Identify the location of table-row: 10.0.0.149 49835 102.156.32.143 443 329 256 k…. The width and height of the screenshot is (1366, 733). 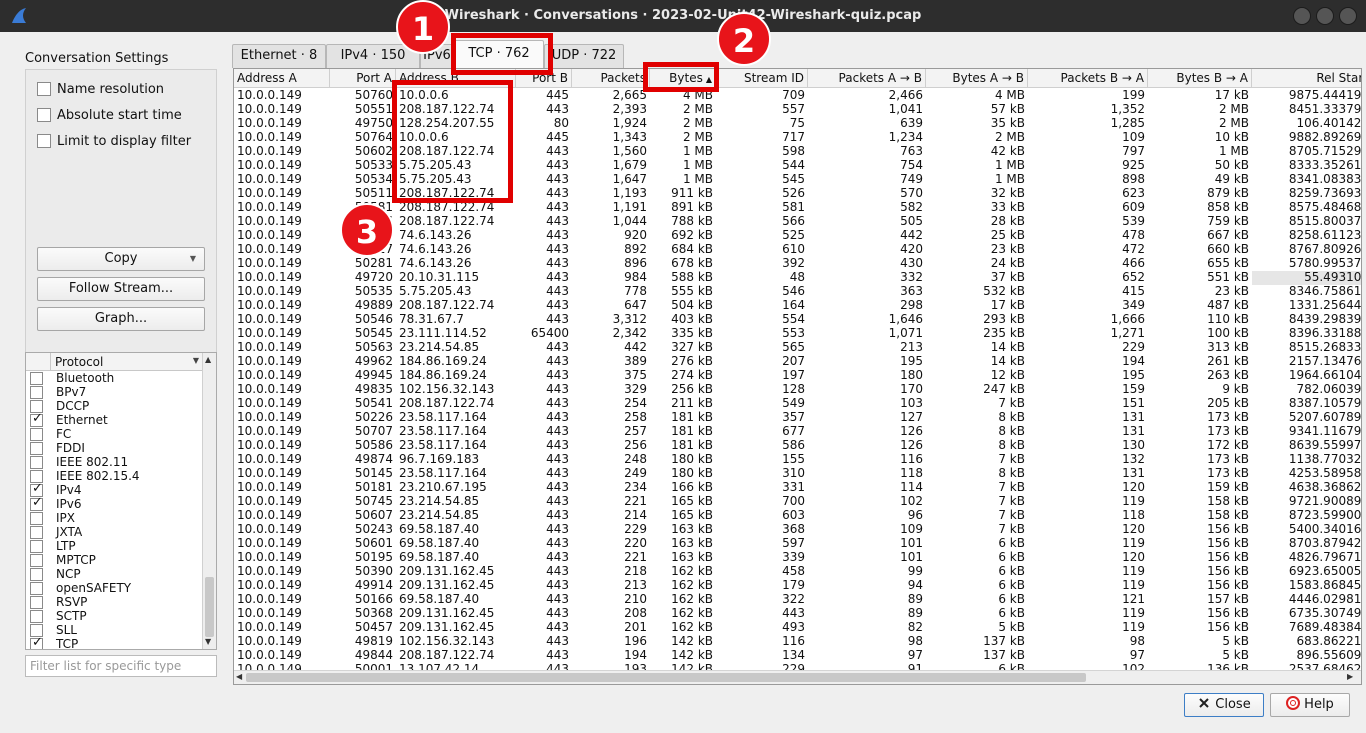
(797, 390).